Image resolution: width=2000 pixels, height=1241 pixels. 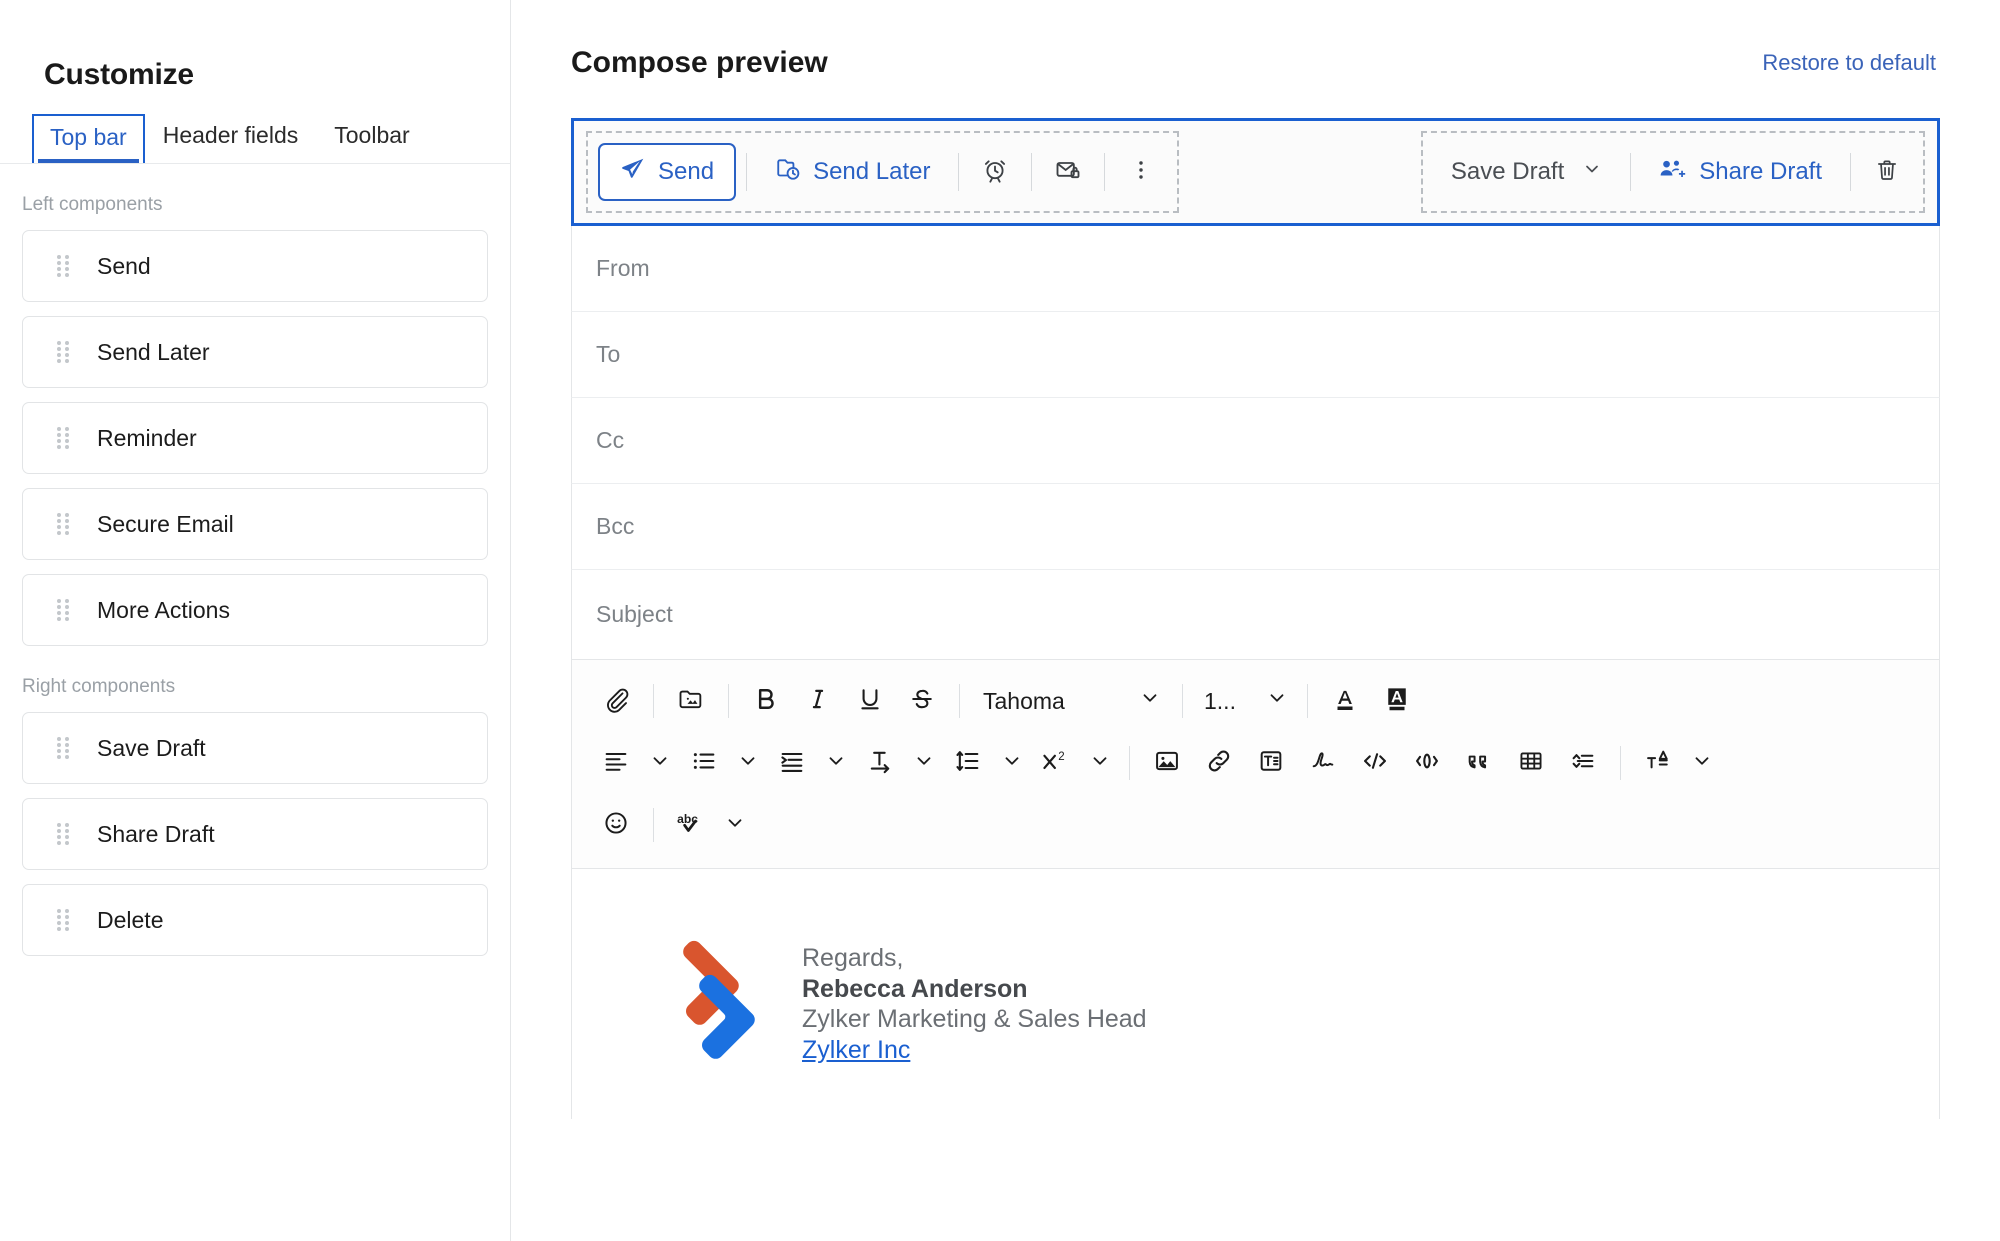 What do you see at coordinates (1071, 701) in the screenshot?
I see `font-family-select: Tahoma` at bounding box center [1071, 701].